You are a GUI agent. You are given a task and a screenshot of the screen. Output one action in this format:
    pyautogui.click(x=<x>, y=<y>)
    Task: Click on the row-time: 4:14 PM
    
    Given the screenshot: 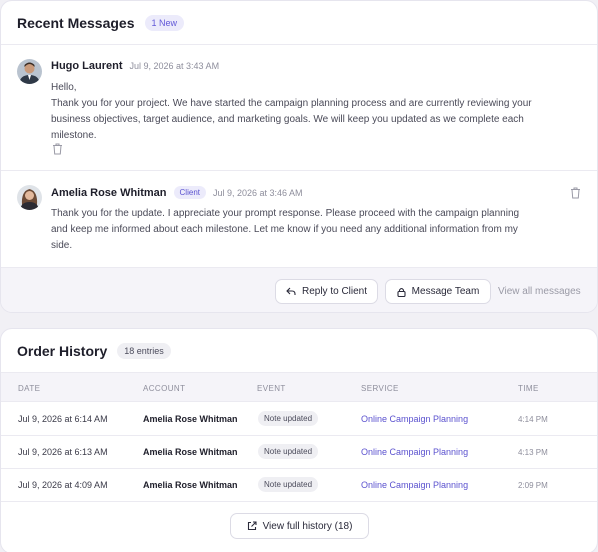 What is the action you would take?
    pyautogui.click(x=533, y=419)
    